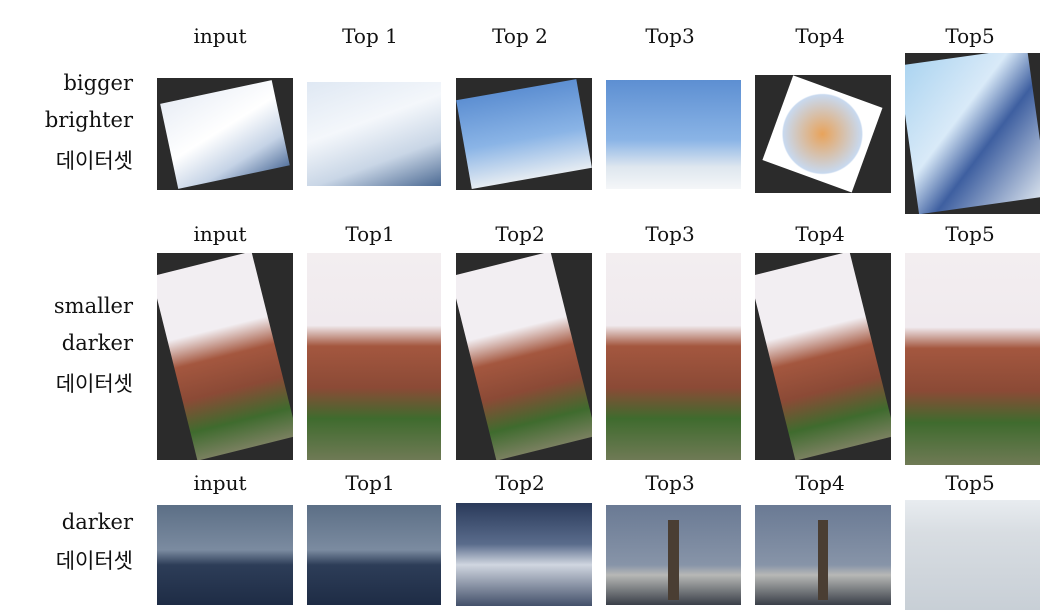  What do you see at coordinates (225, 134) in the screenshot?
I see `input-photo-ski-slope` at bounding box center [225, 134].